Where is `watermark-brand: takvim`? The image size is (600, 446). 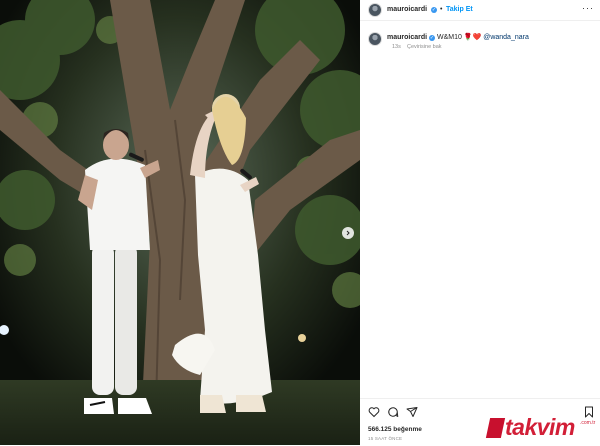
watermark-brand: takvim is located at coordinates (540, 427).